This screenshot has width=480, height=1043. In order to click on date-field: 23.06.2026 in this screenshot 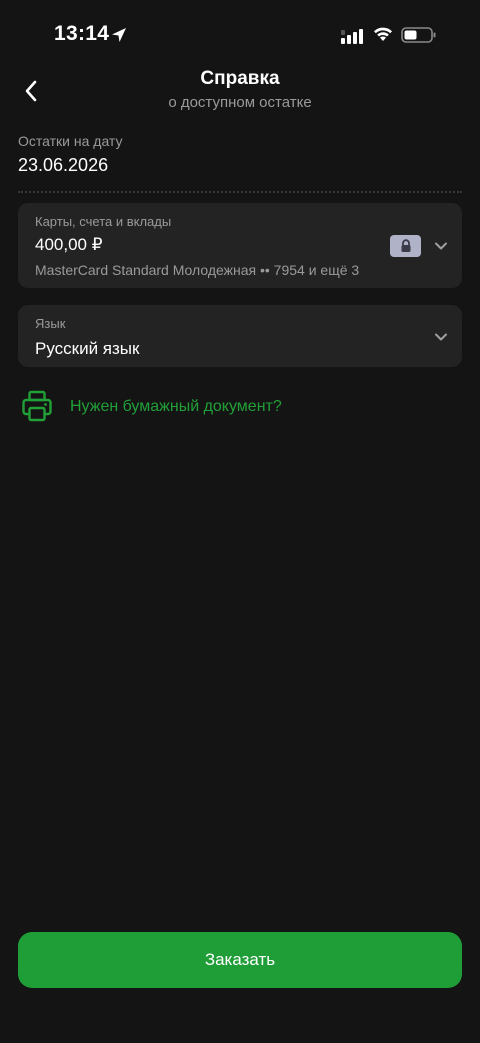, I will do `click(63, 165)`.